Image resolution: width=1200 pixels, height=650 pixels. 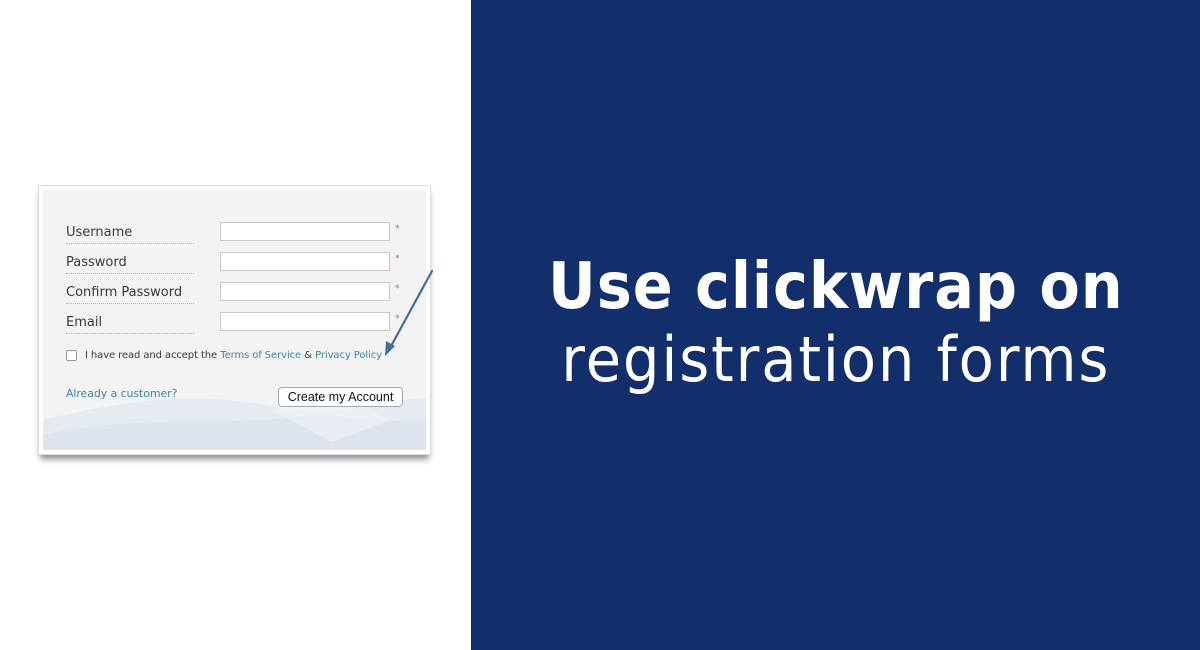 What do you see at coordinates (71, 355) in the screenshot?
I see `terms-checkbox` at bounding box center [71, 355].